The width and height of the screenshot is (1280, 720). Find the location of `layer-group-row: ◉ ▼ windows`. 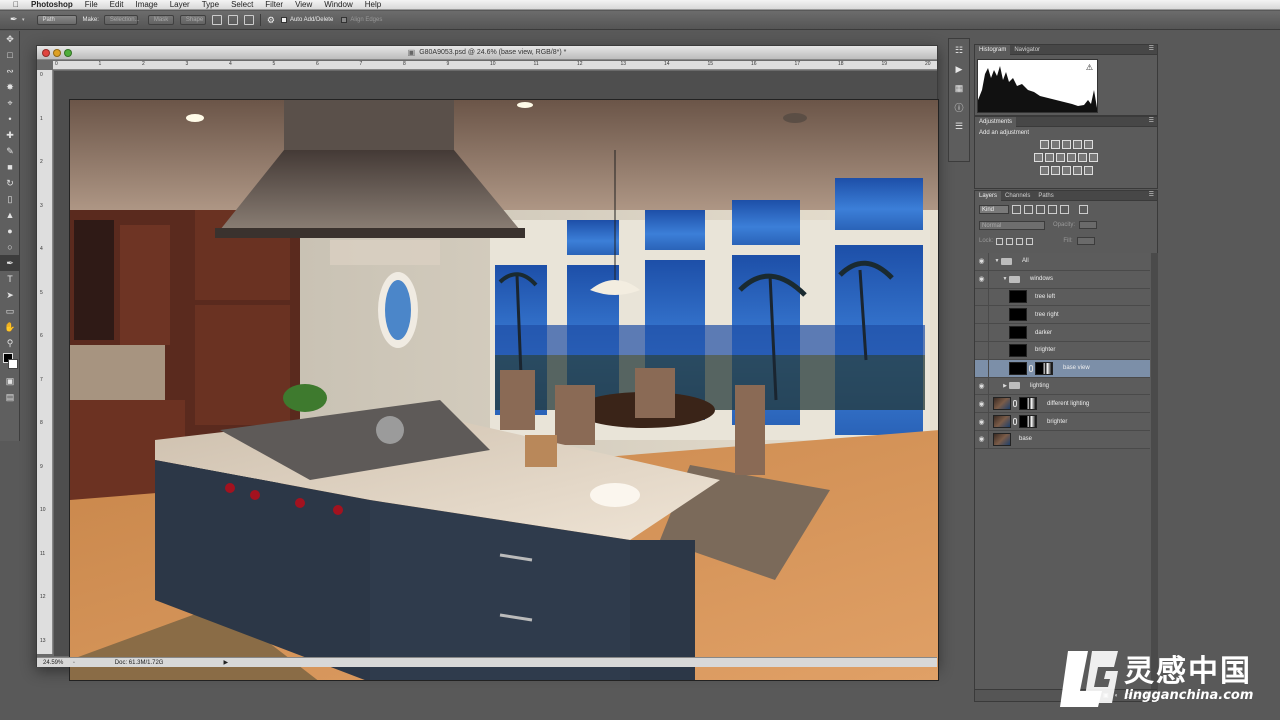

layer-group-row: ◉ ▼ windows is located at coordinates (1062, 279).